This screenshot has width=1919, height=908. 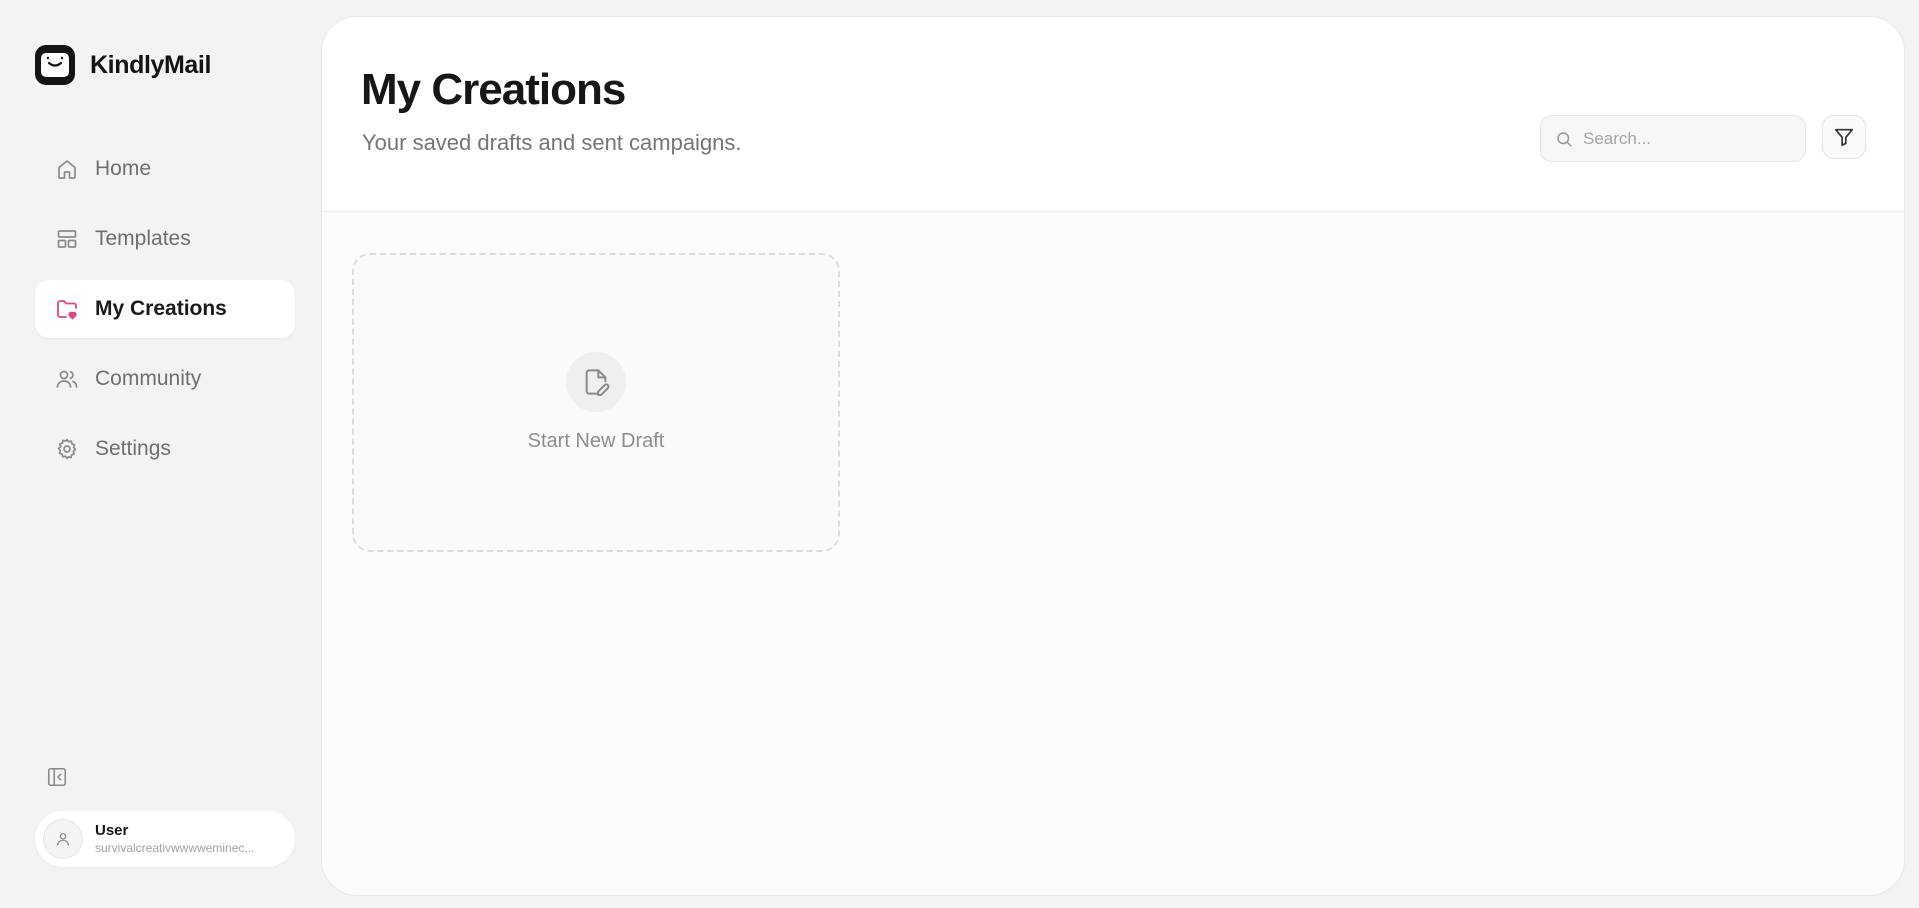 What do you see at coordinates (1564, 138) in the screenshot?
I see `search-icon` at bounding box center [1564, 138].